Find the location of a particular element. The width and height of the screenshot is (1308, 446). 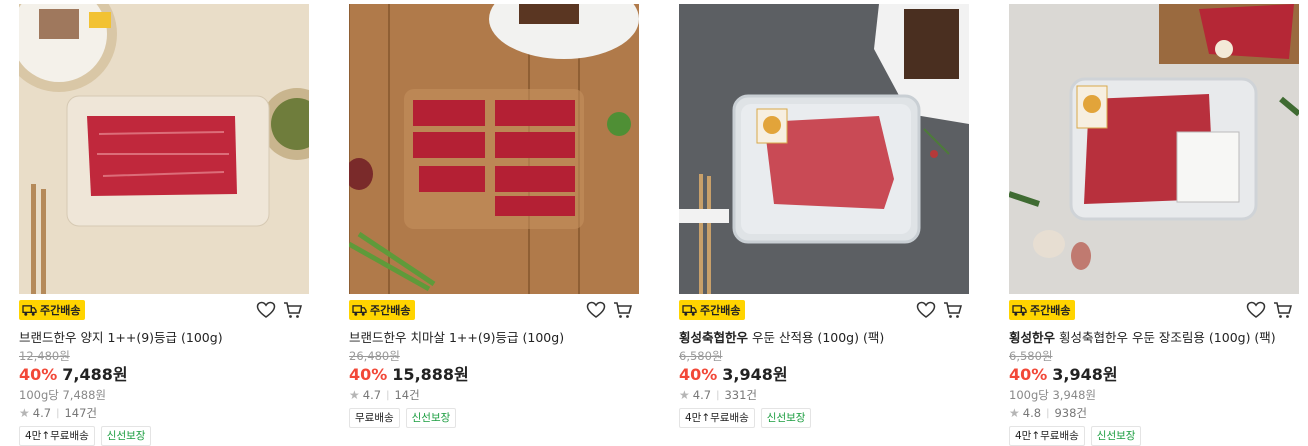

product-title: 브랜드한우 양지 1++(9)등급 (100g) is located at coordinates (164, 338).